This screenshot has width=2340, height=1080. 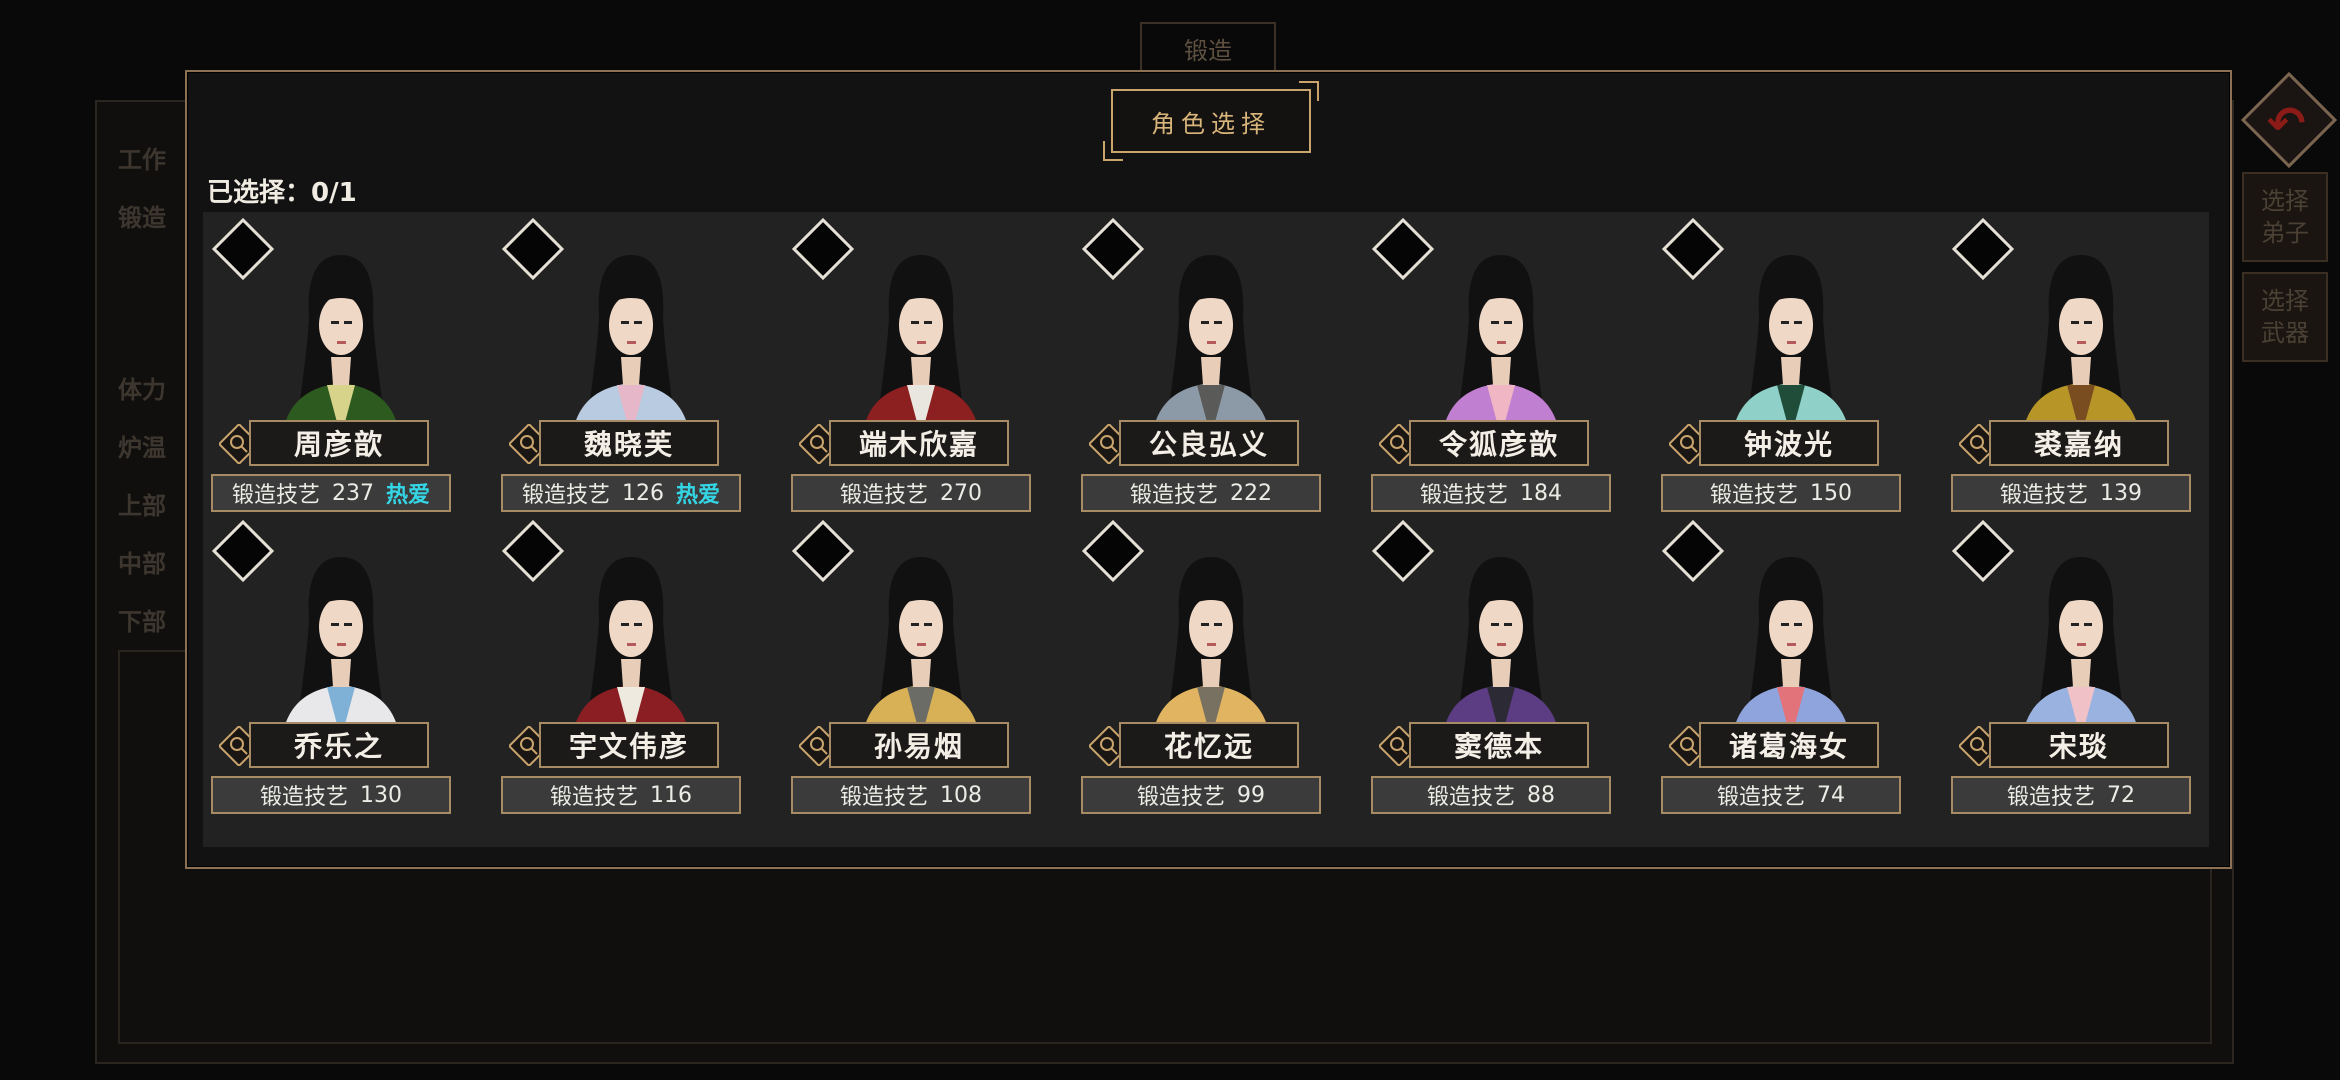 I want to click on select-disciple-button: 选择 弟子, so click(x=2285, y=217).